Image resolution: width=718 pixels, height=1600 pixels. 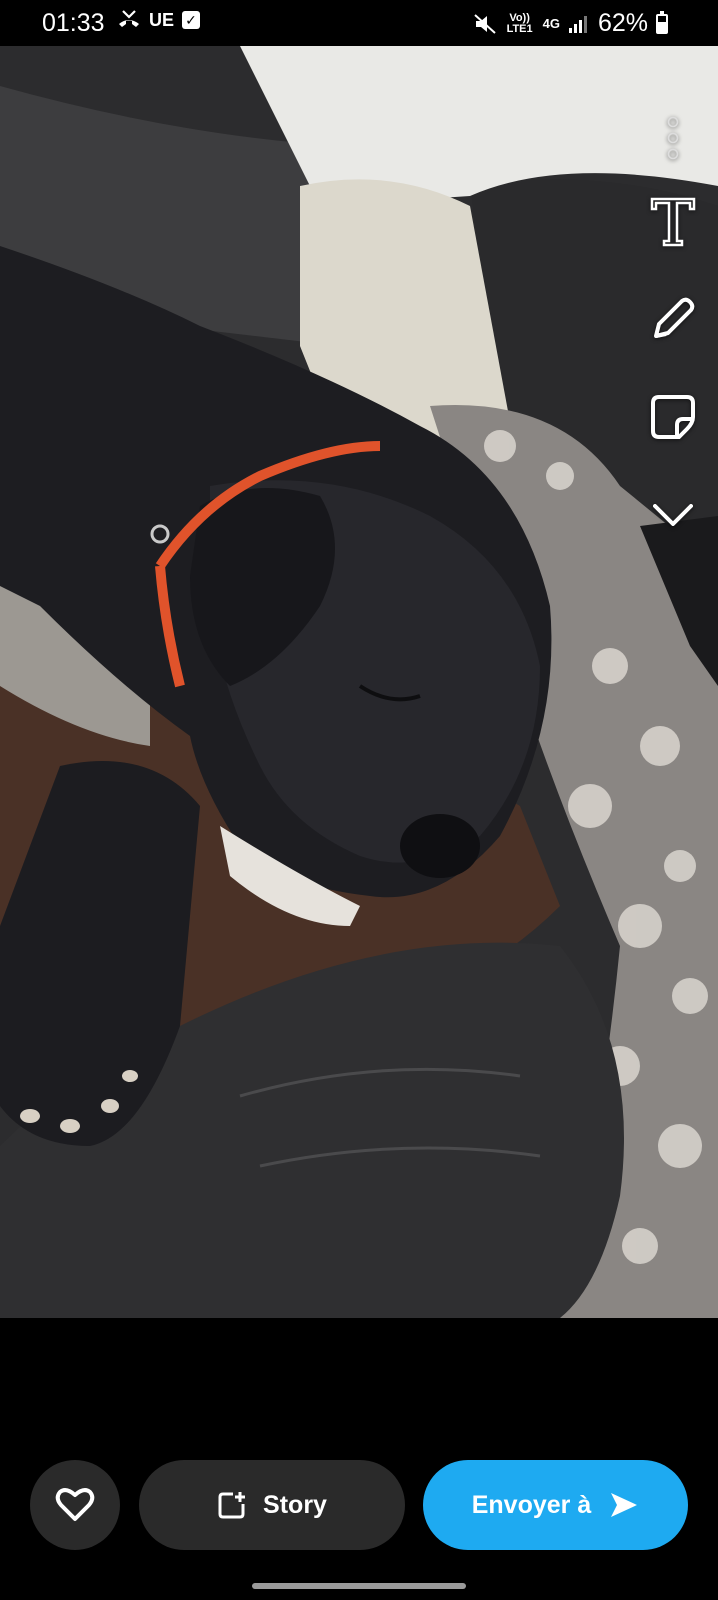 I want to click on status-left-icons: UE ✓, so click(x=159, y=20).